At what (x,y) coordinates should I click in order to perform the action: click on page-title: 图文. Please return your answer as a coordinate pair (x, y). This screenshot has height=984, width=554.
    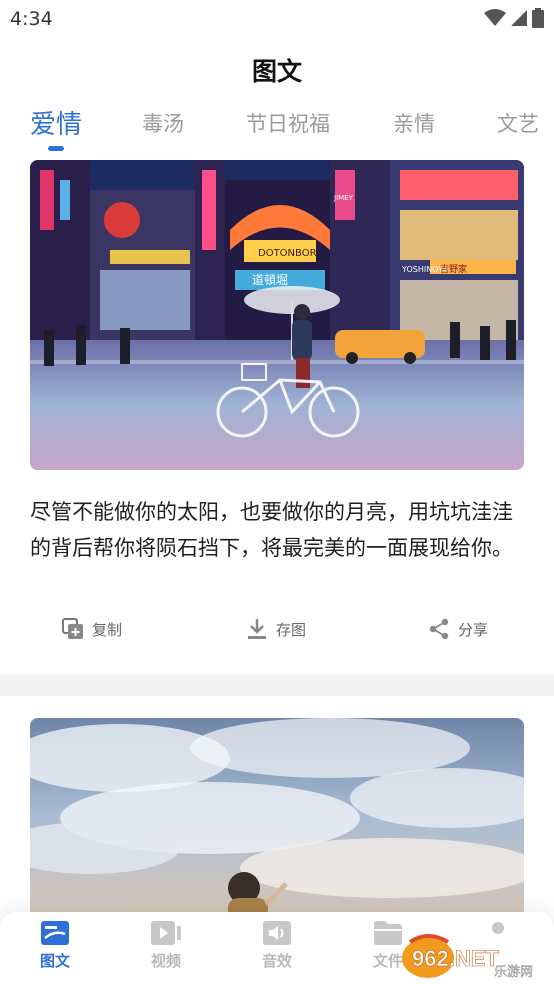
    Looking at the image, I should click on (276, 71).